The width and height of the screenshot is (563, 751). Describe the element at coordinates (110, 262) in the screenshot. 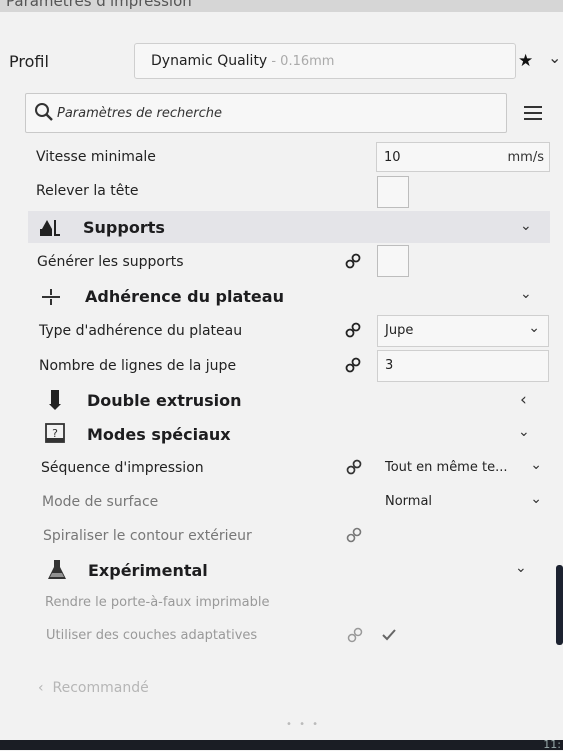

I see `generate-supports-label: Générer les supports` at that location.